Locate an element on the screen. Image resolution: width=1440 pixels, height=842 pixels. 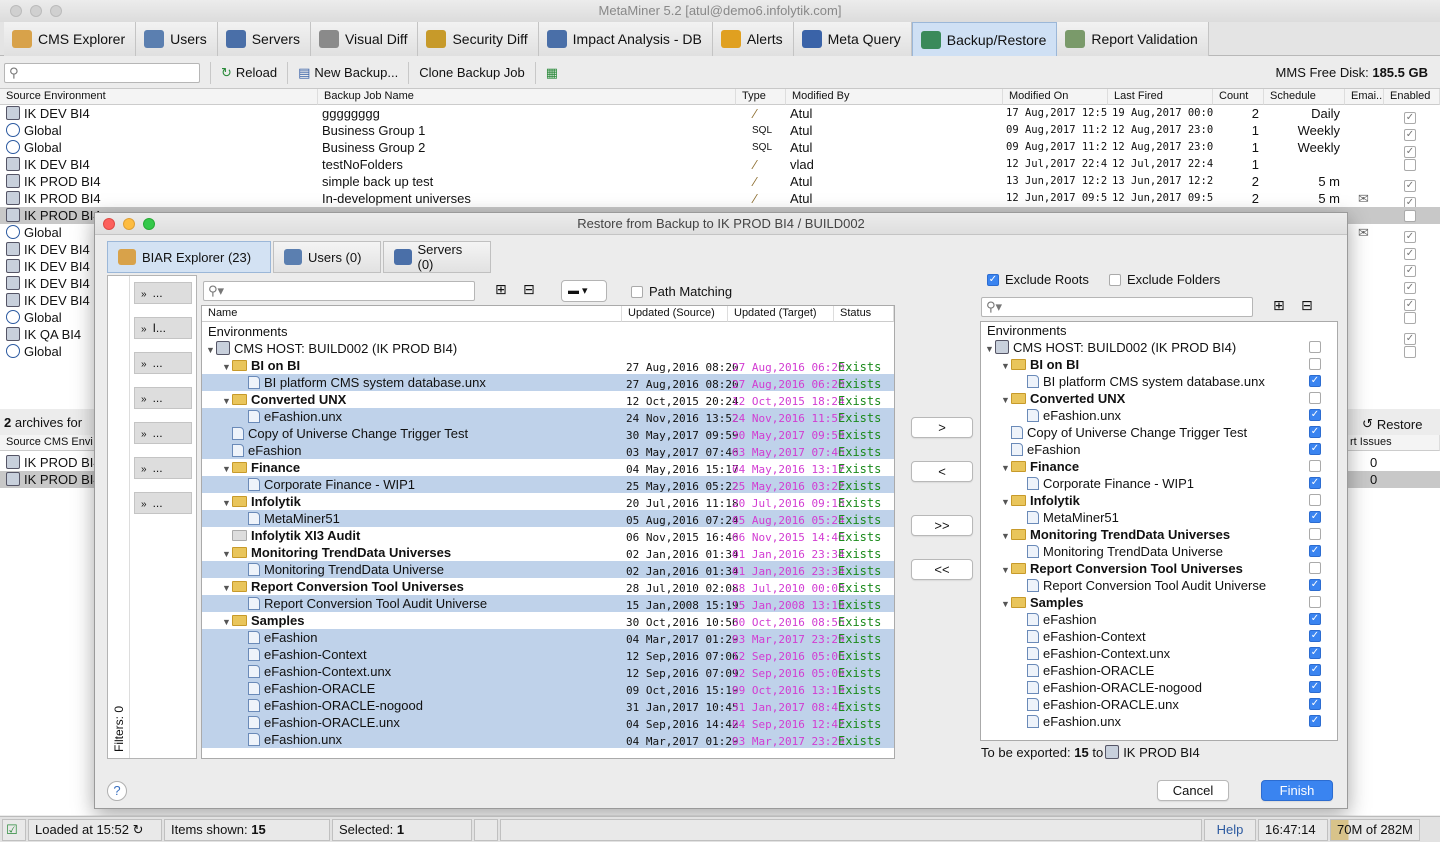
folder-node: ▼ Monitoring TrendData Universes is located at coordinates (1159, 534).